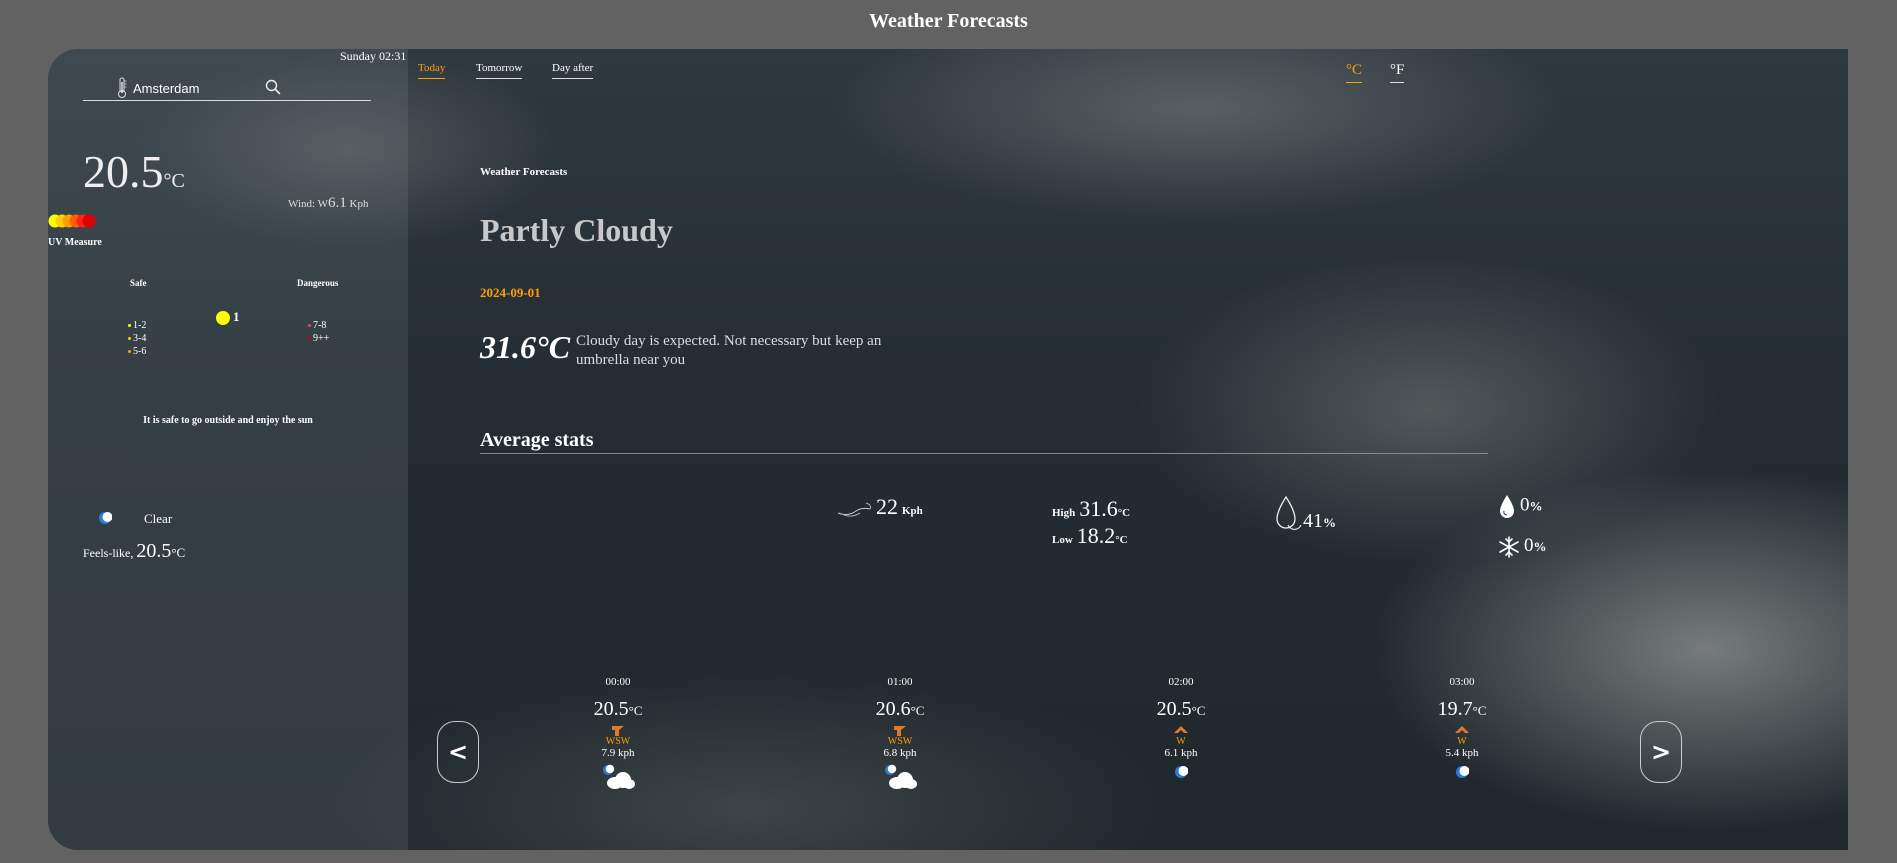 This screenshot has height=863, width=1897. Describe the element at coordinates (1304, 514) in the screenshot. I see `avg-humidity: 41%` at that location.